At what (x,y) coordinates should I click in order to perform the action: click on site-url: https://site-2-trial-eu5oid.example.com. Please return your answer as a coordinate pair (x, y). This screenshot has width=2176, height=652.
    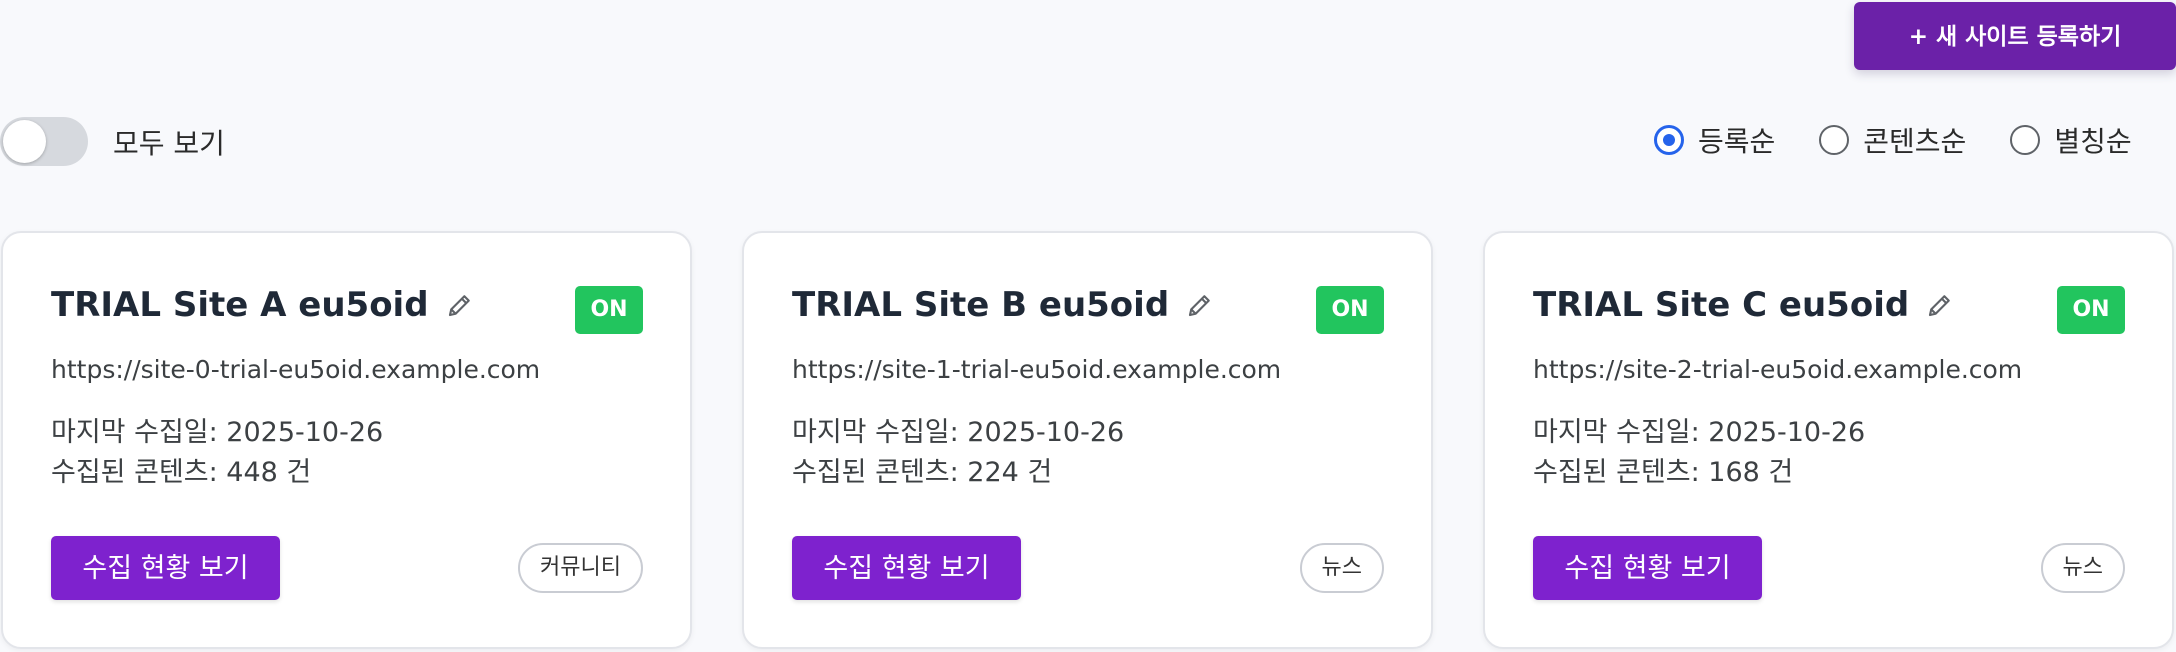
    Looking at the image, I should click on (1778, 369).